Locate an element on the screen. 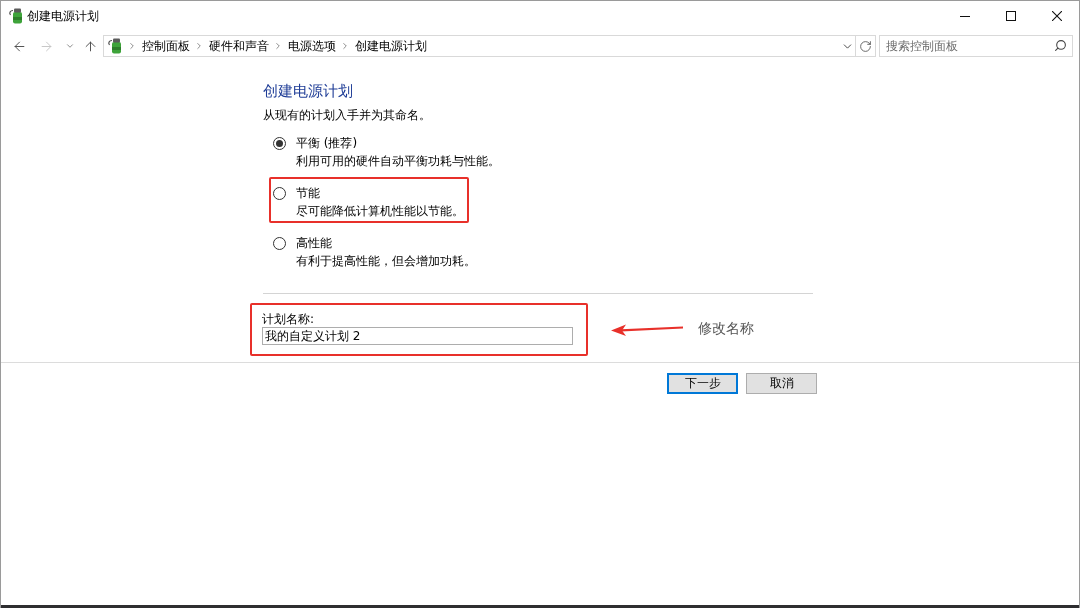  breadcrumb-link: 创建电源计划 is located at coordinates (390, 46).